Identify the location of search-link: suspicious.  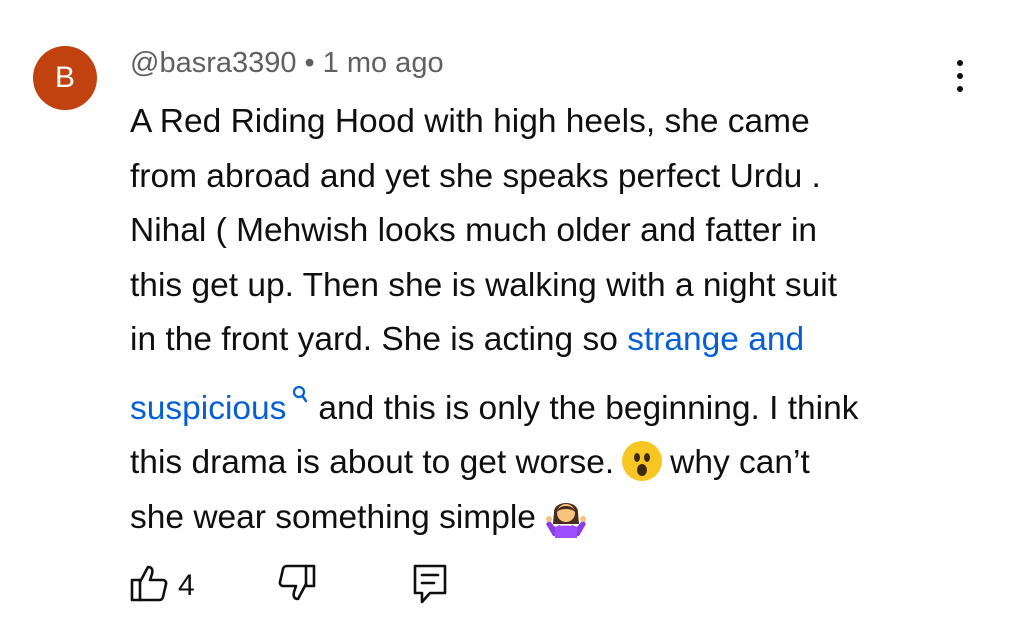
(208, 408).